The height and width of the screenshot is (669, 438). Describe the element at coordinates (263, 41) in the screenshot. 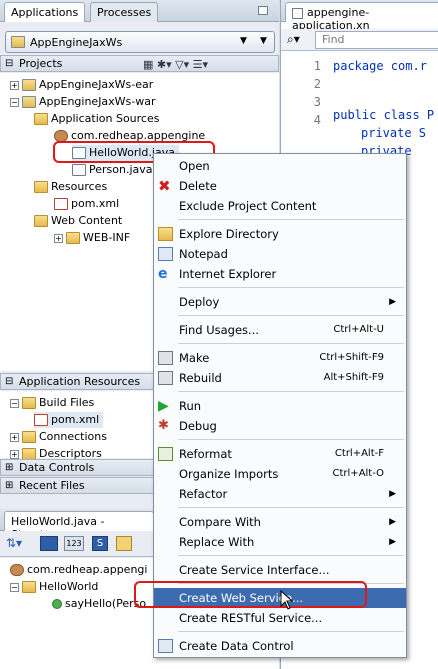

I see `menu-dropdown-icon: ▼` at that location.